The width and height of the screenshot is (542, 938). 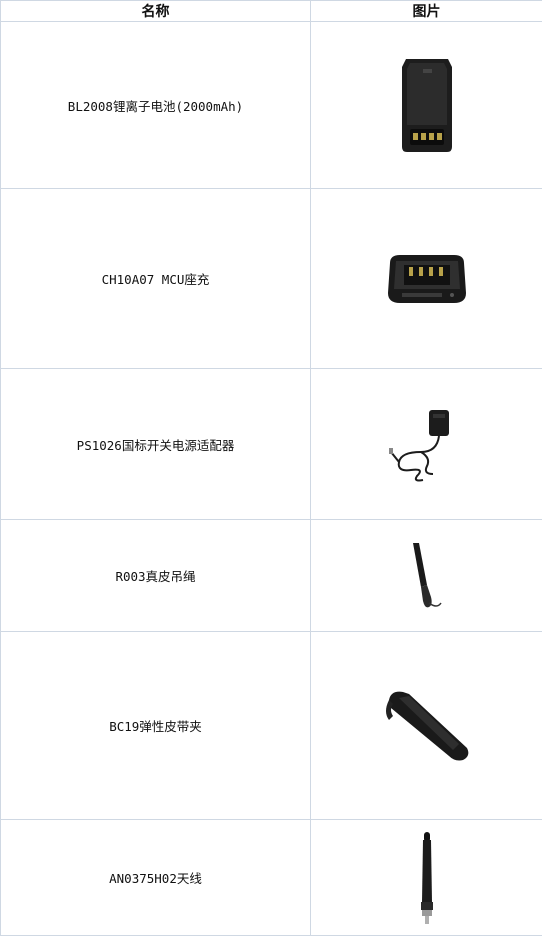 What do you see at coordinates (155, 11) in the screenshot?
I see `header-name: 名称` at bounding box center [155, 11].